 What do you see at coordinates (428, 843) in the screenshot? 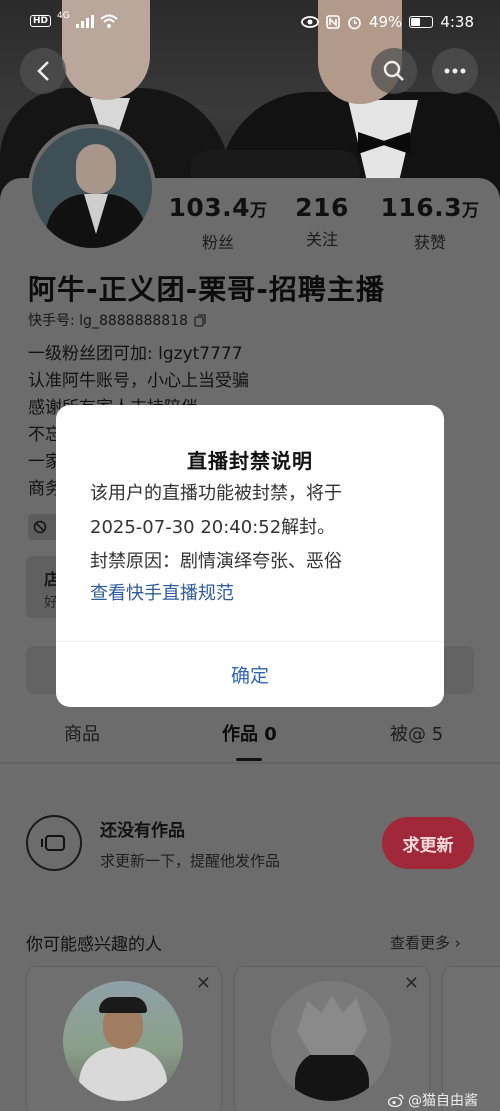
I see `request-update-button: 求更新` at bounding box center [428, 843].